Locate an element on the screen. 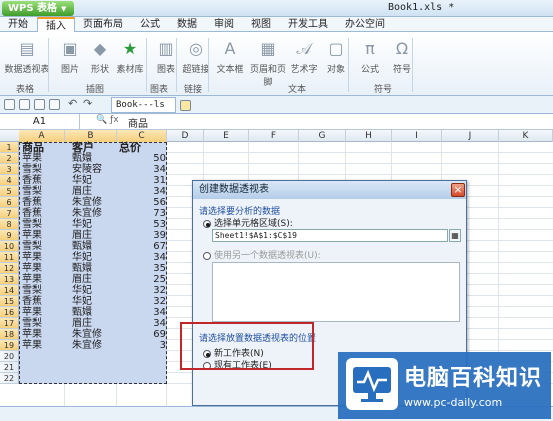 Image resolution: width=553 pixels, height=421 pixels. row-header-9: 9 is located at coordinates (9, 235).